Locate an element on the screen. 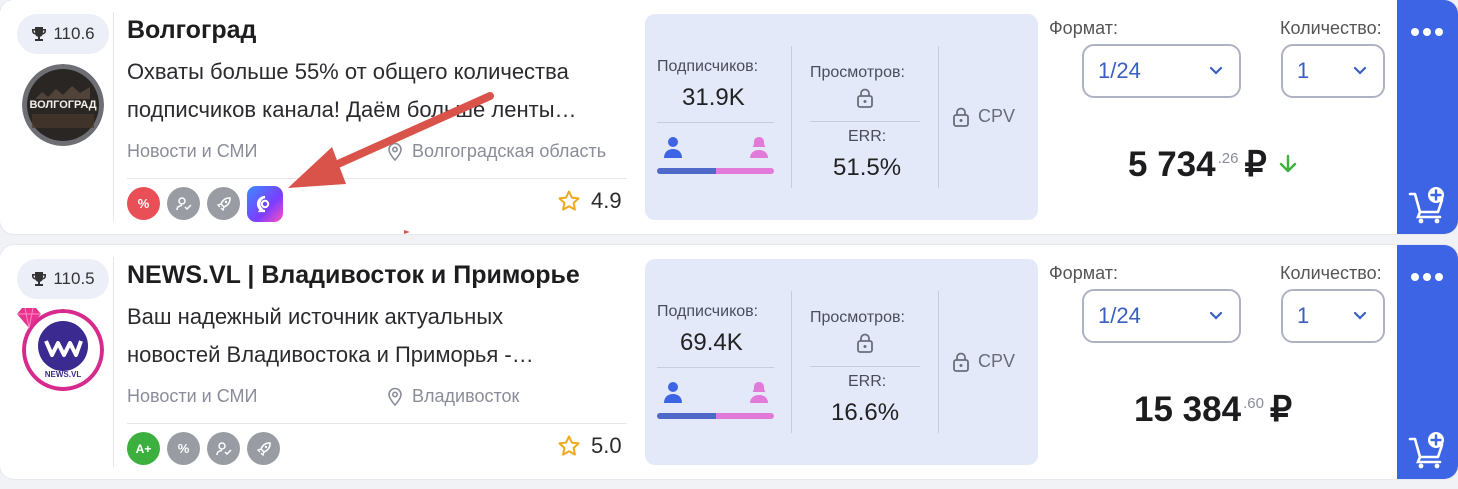  rank-value: 110.5 is located at coordinates (74, 278).